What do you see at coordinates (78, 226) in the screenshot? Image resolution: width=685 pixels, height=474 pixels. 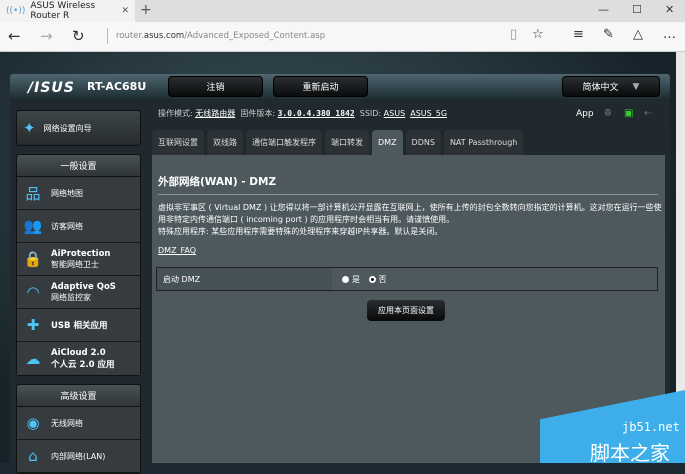 I see `sidebar-item-guest-network: 👥 访客网络` at bounding box center [78, 226].